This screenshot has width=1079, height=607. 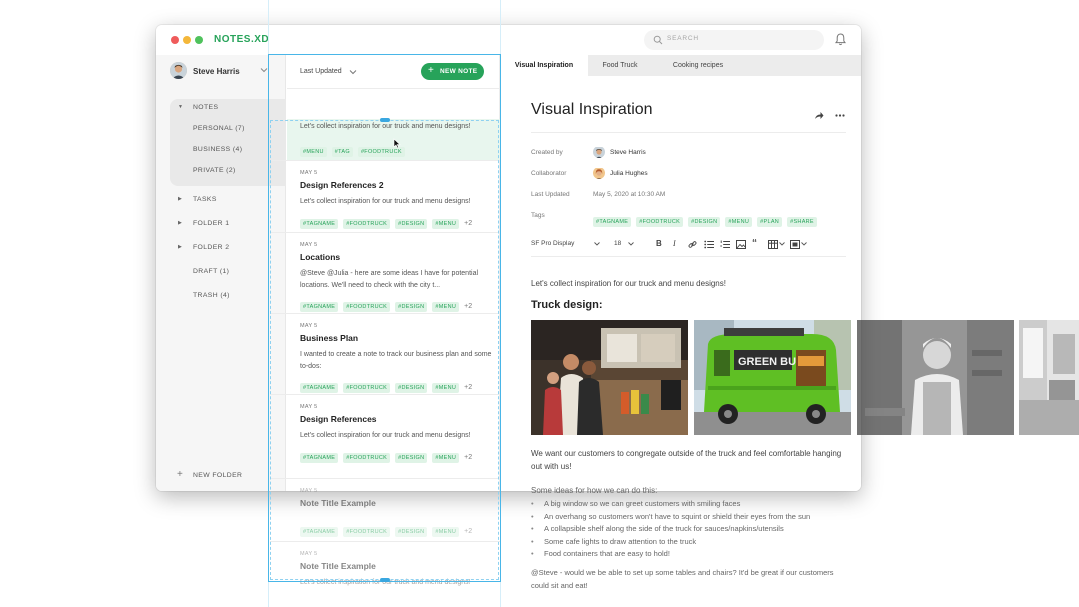 I want to click on share-icon, so click(x=819, y=115).